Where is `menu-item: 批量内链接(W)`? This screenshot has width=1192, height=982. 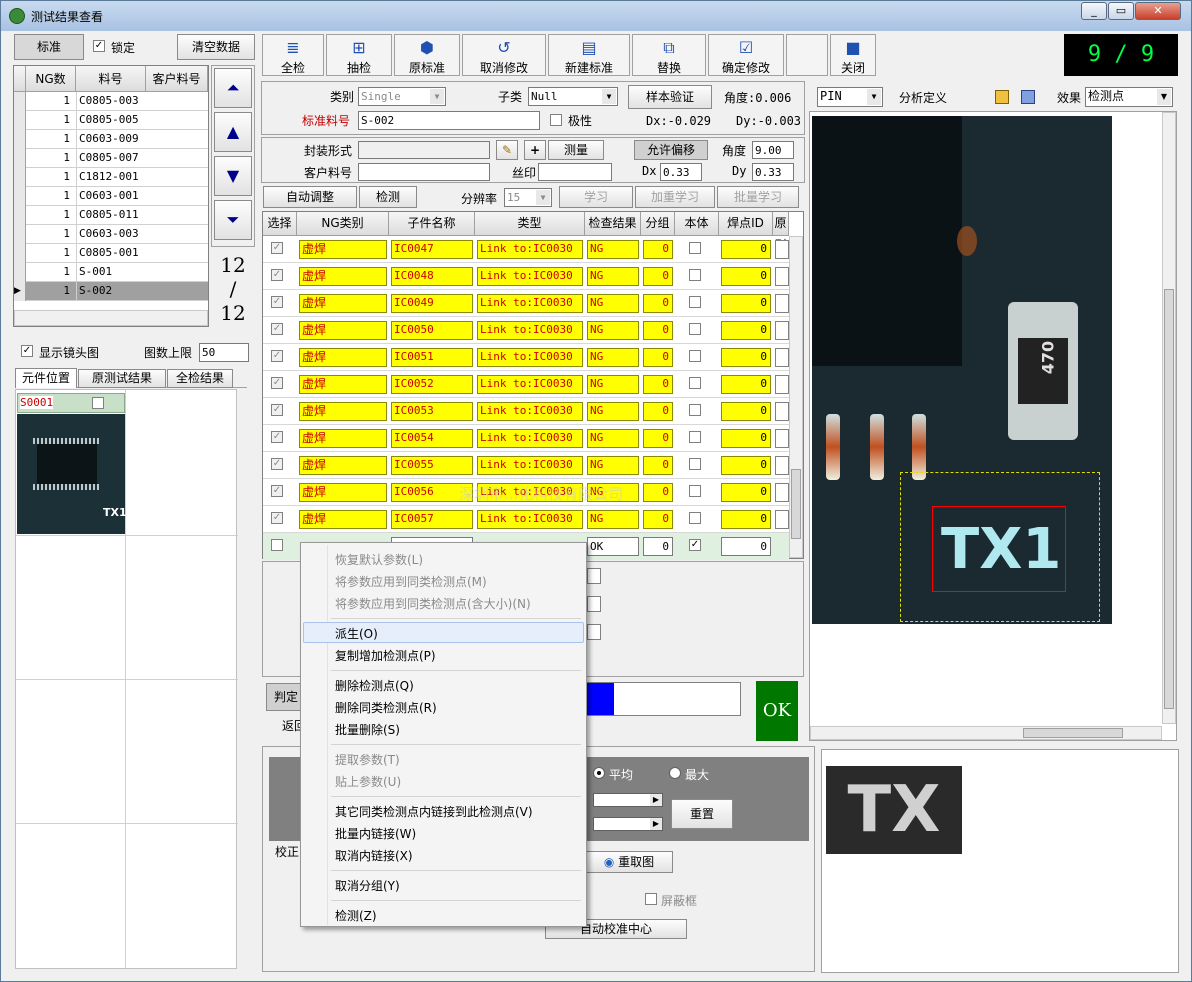 menu-item: 批量内链接(W) is located at coordinates (375, 833).